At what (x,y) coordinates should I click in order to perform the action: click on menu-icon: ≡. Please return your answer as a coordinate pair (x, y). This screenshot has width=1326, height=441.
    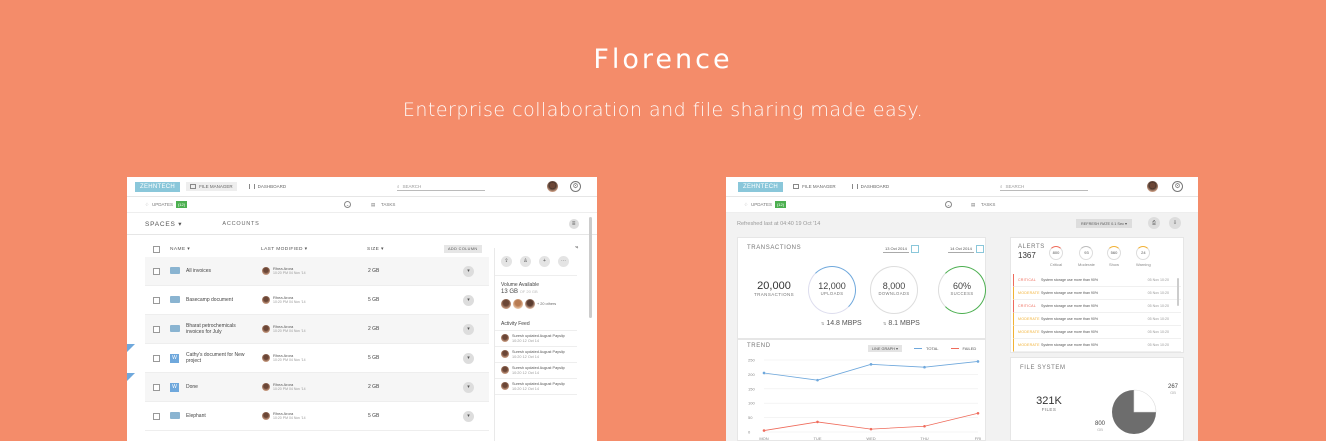
    Looking at the image, I should click on (574, 223).